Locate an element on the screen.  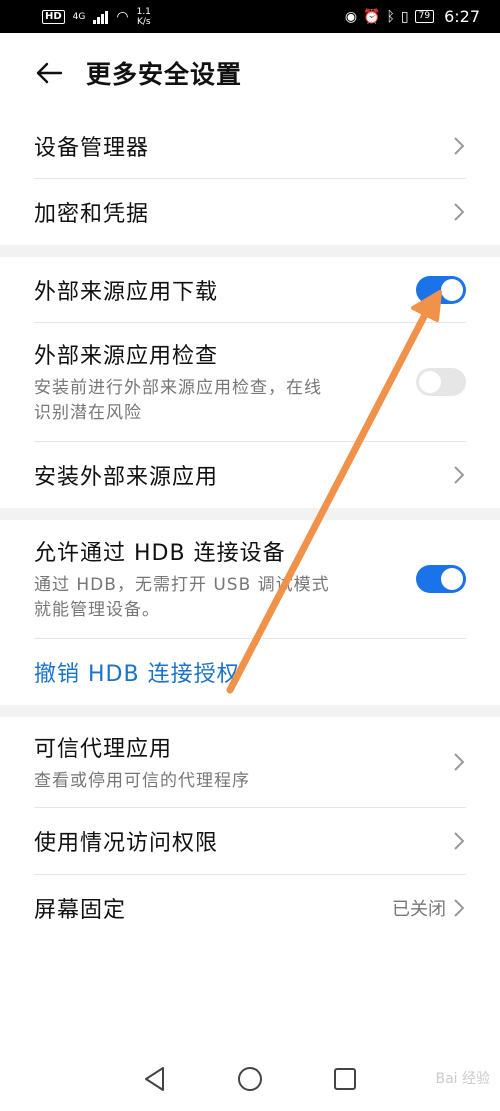
eye-icon: ◉ is located at coordinates (351, 16).